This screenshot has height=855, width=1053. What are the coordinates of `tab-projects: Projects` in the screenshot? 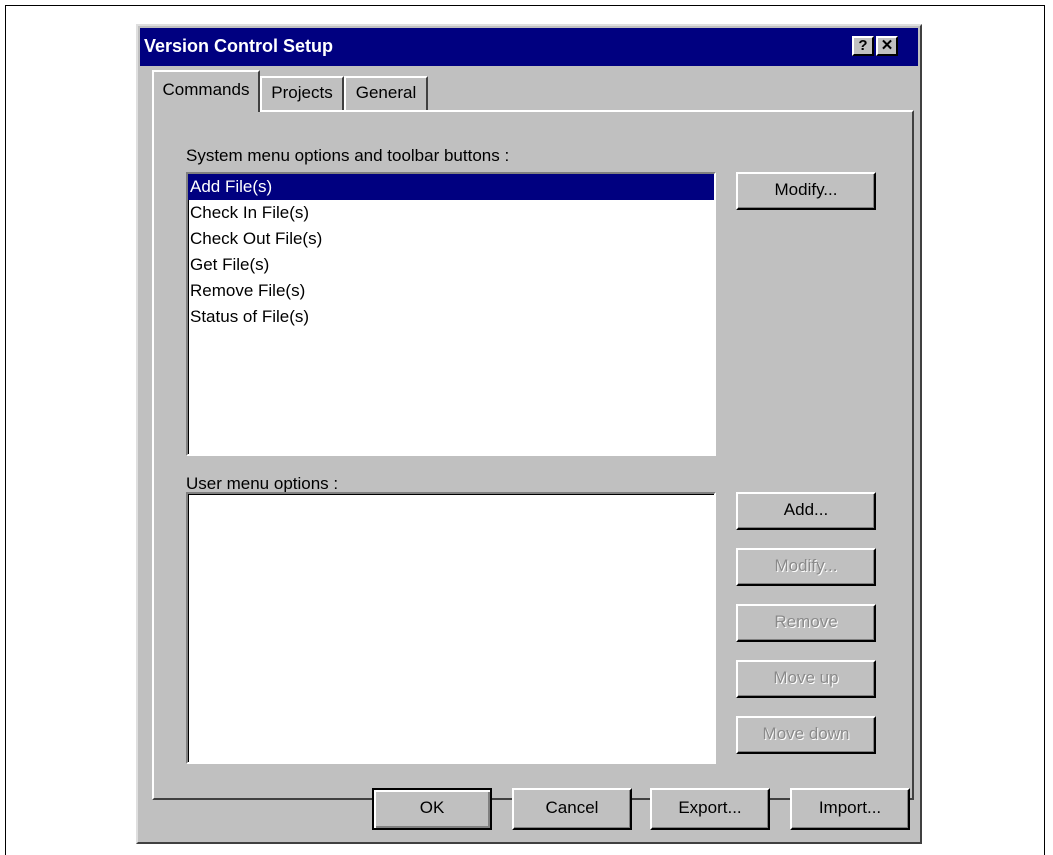 It's located at (302, 94).